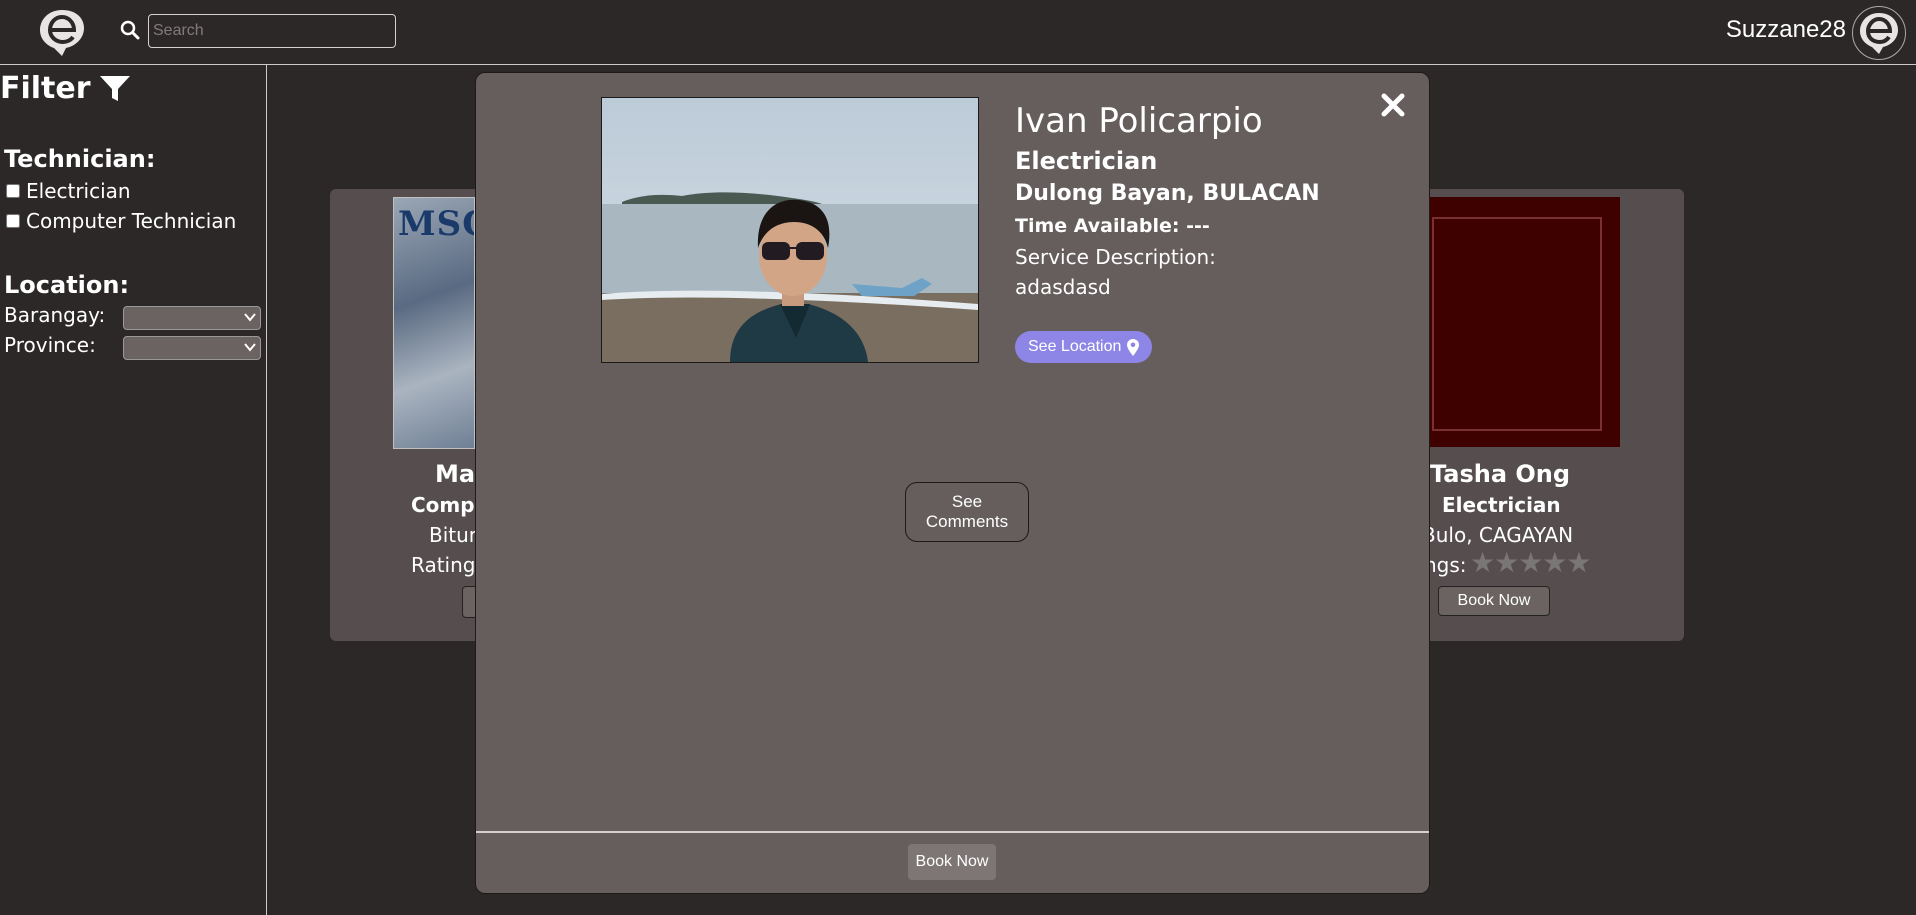 Image resolution: width=1916 pixels, height=915 pixels. What do you see at coordinates (455, 535) in the screenshot?
I see `card-location: Bitun` at bounding box center [455, 535].